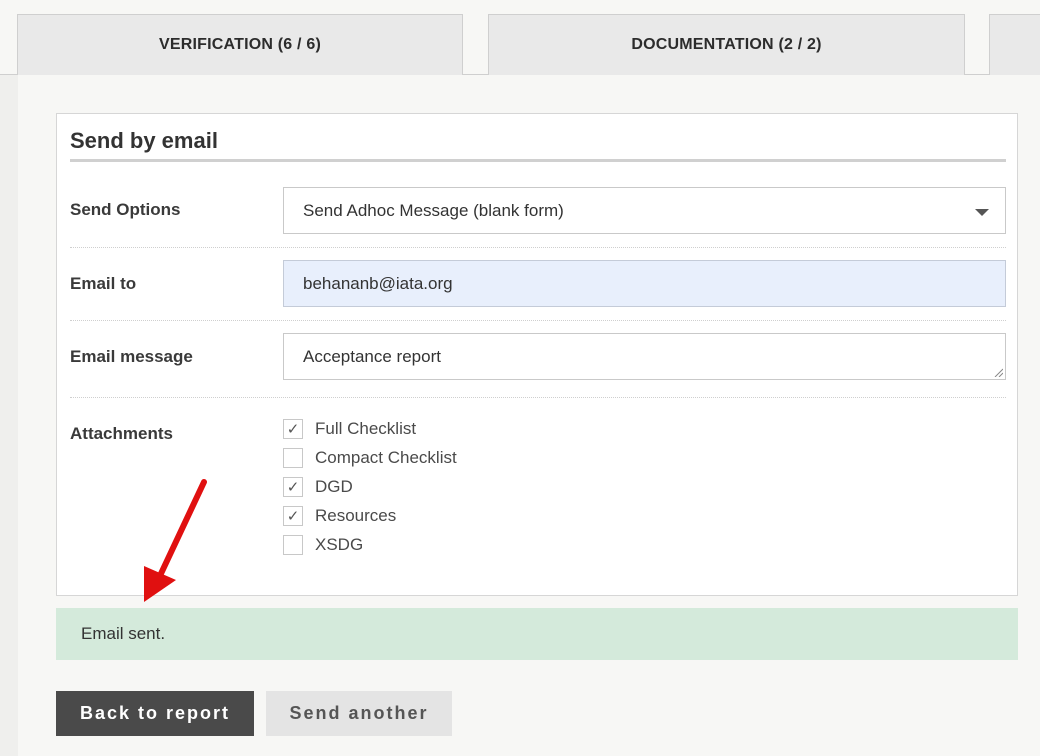  What do you see at coordinates (378, 283) in the screenshot?
I see `email-to-value: behananb@iata.org` at bounding box center [378, 283].